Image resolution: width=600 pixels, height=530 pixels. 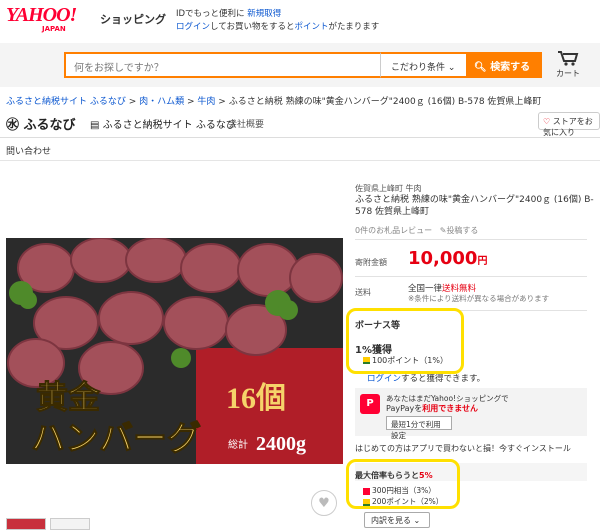 I want to click on search-button: 🔍︎ 検索する, so click(x=504, y=65).